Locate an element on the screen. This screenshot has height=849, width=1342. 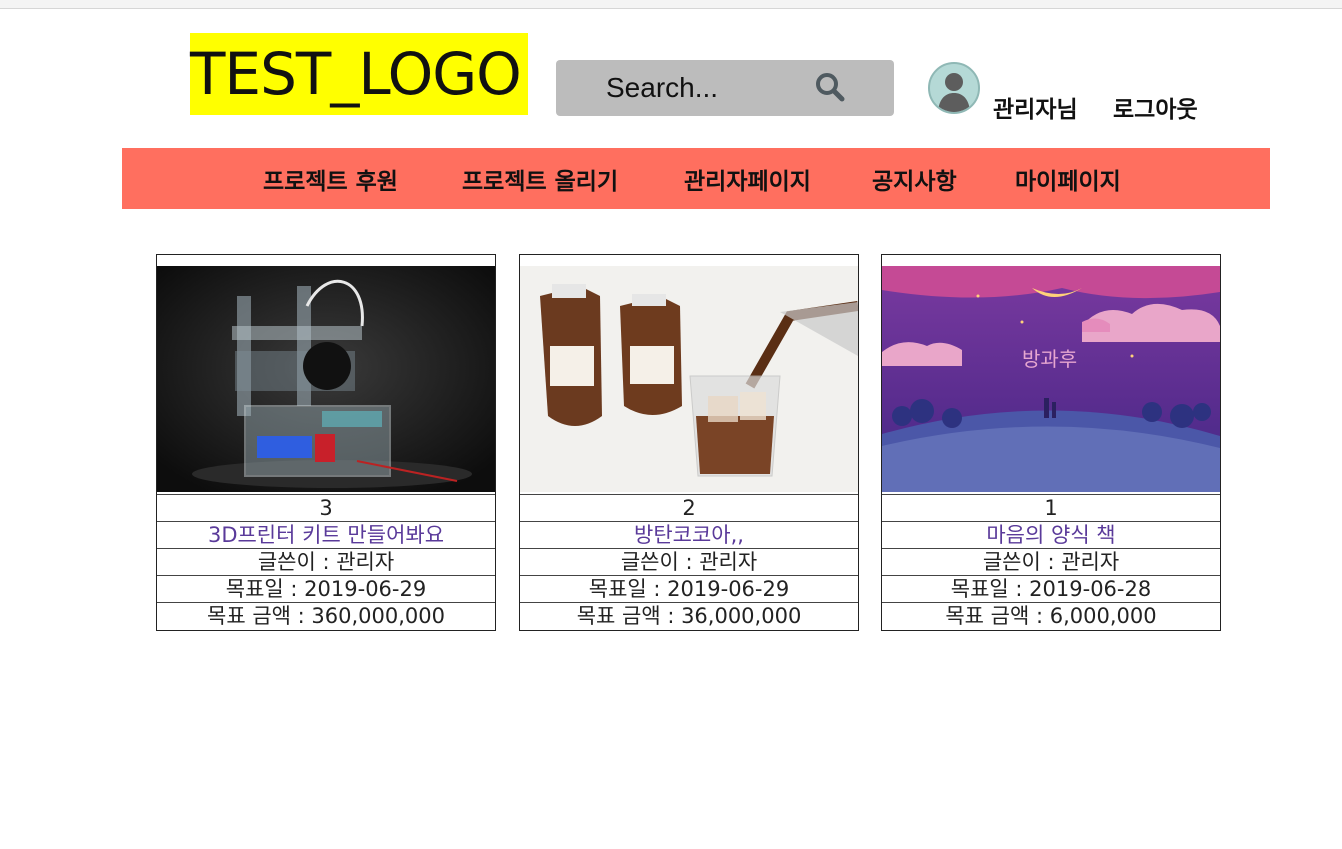
main-nav: 프로젝트 후원 프로젝트 올리기 관리자페이지 공지사항 마이페이지 is located at coordinates (696, 178).